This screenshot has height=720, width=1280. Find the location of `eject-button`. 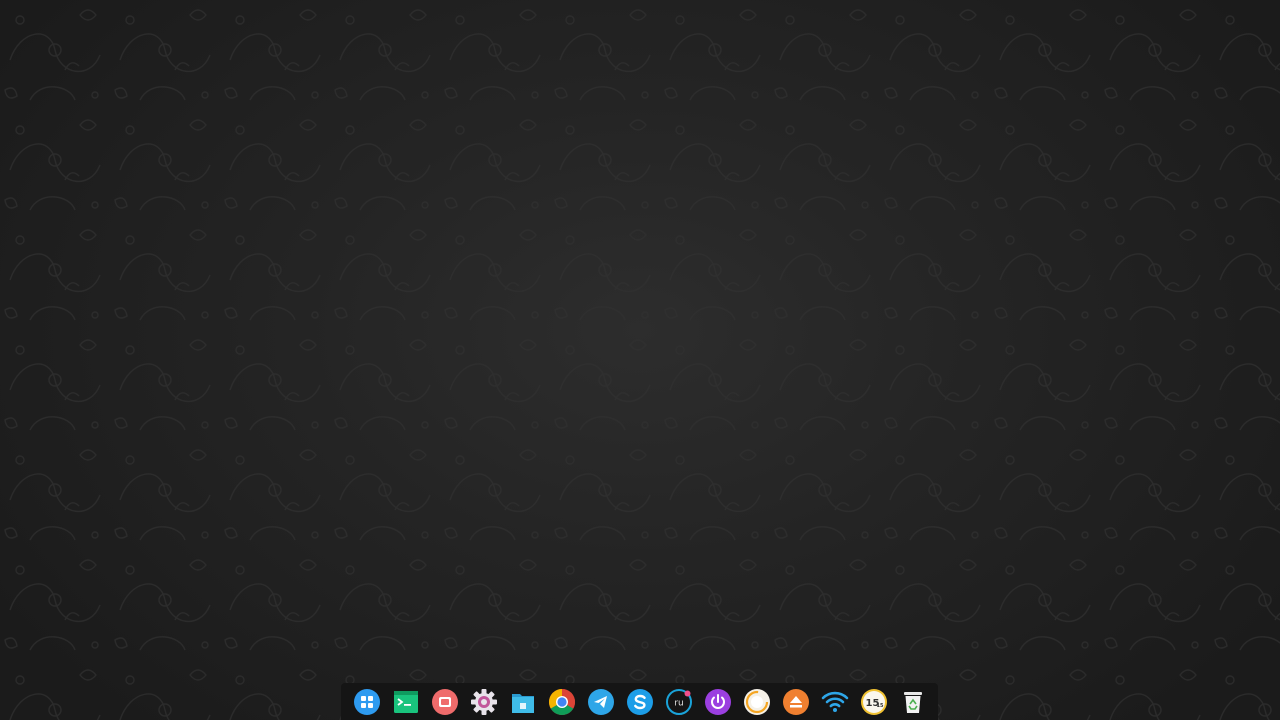

eject-button is located at coordinates (796, 702).